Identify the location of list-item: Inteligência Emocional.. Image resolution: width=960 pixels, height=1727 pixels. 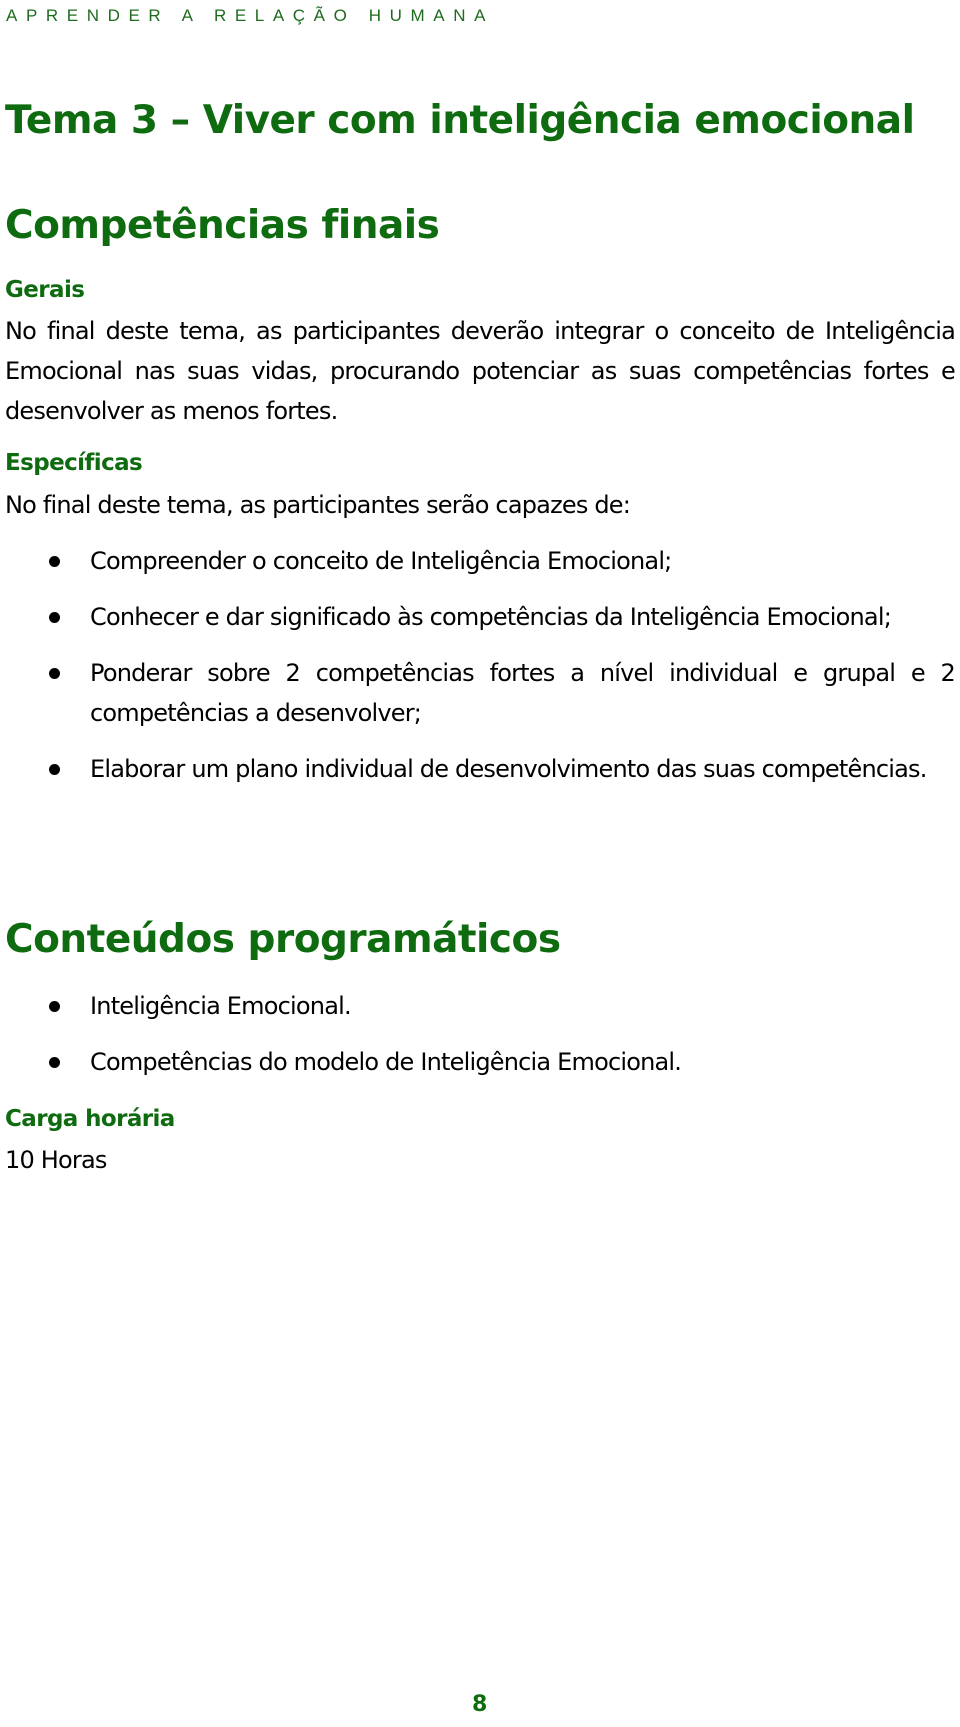
(477, 1006).